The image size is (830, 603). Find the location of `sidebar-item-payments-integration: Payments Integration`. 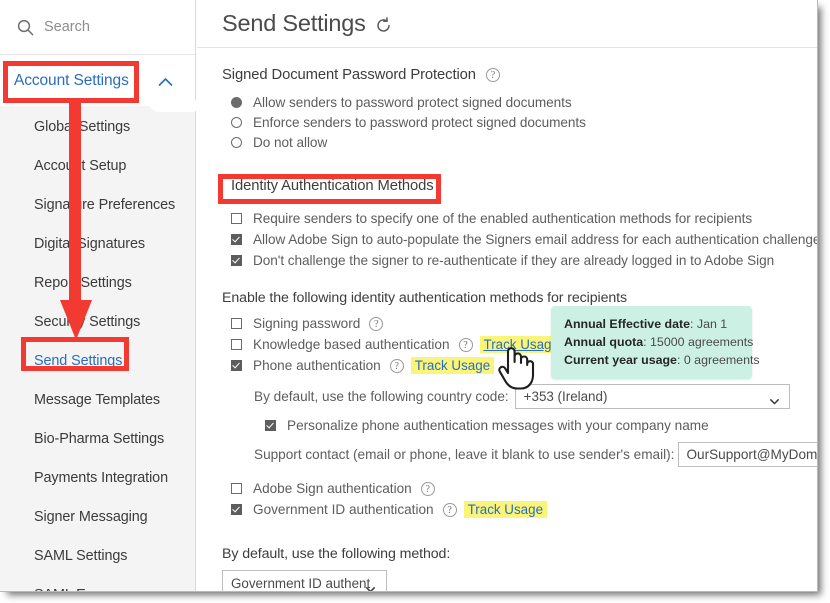

sidebar-item-payments-integration: Payments Integration is located at coordinates (98, 477).